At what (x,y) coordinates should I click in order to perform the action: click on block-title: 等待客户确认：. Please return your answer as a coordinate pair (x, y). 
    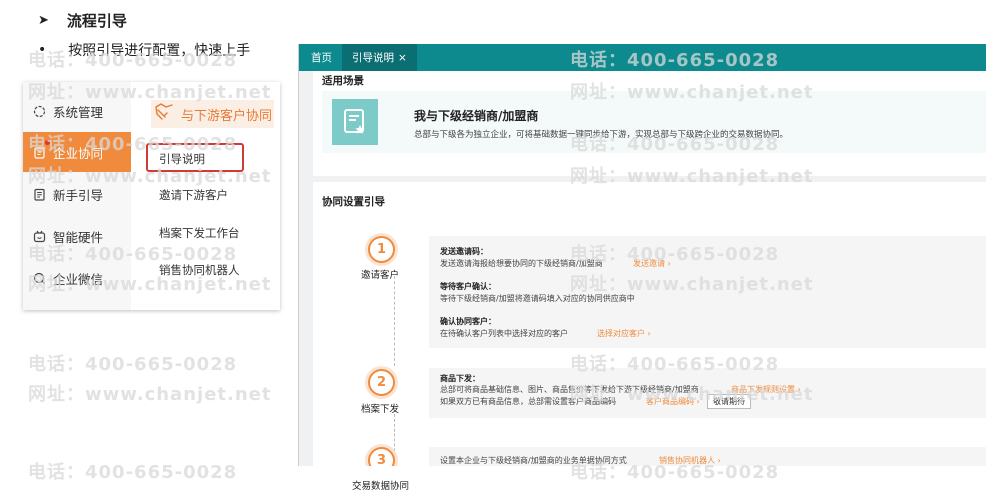
    Looking at the image, I should click on (468, 286).